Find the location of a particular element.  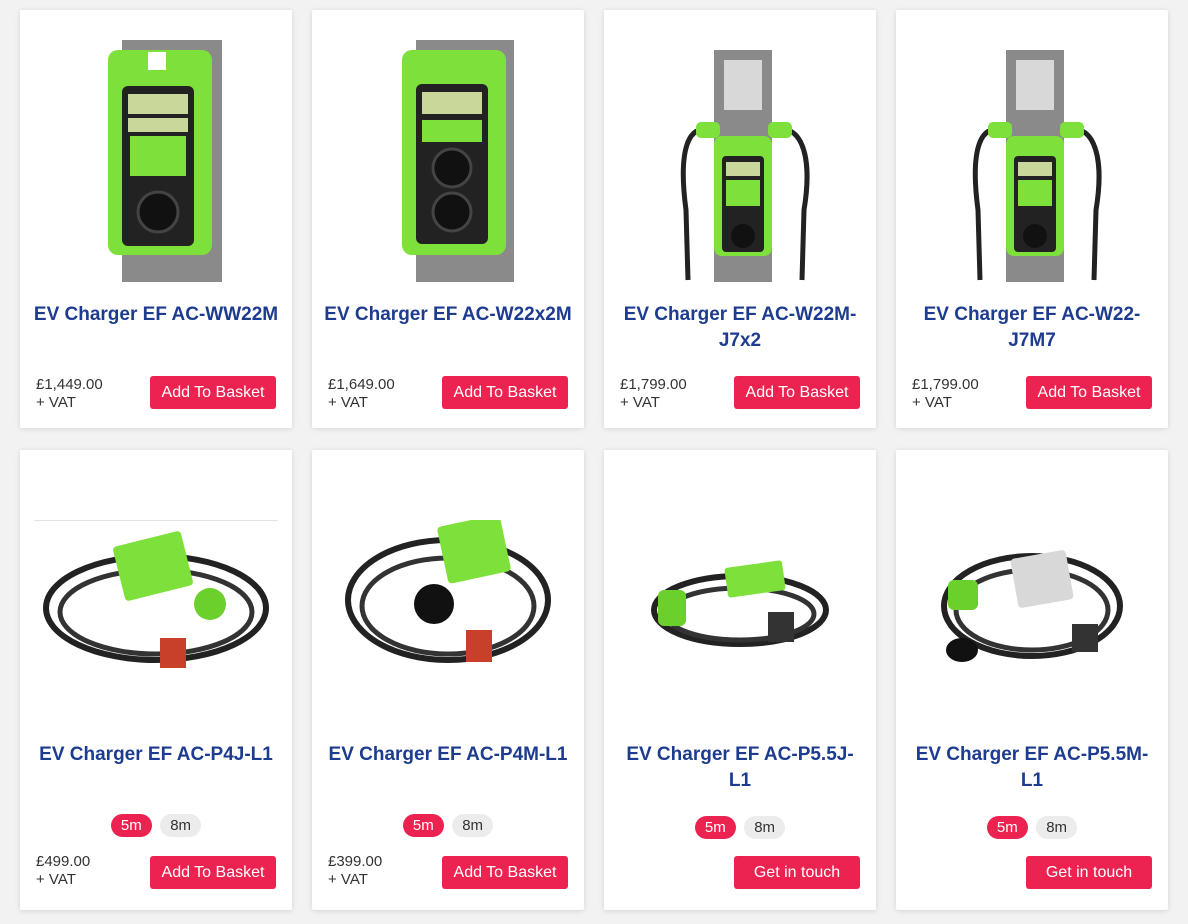

price-value: £1,649.00 is located at coordinates (361, 384).